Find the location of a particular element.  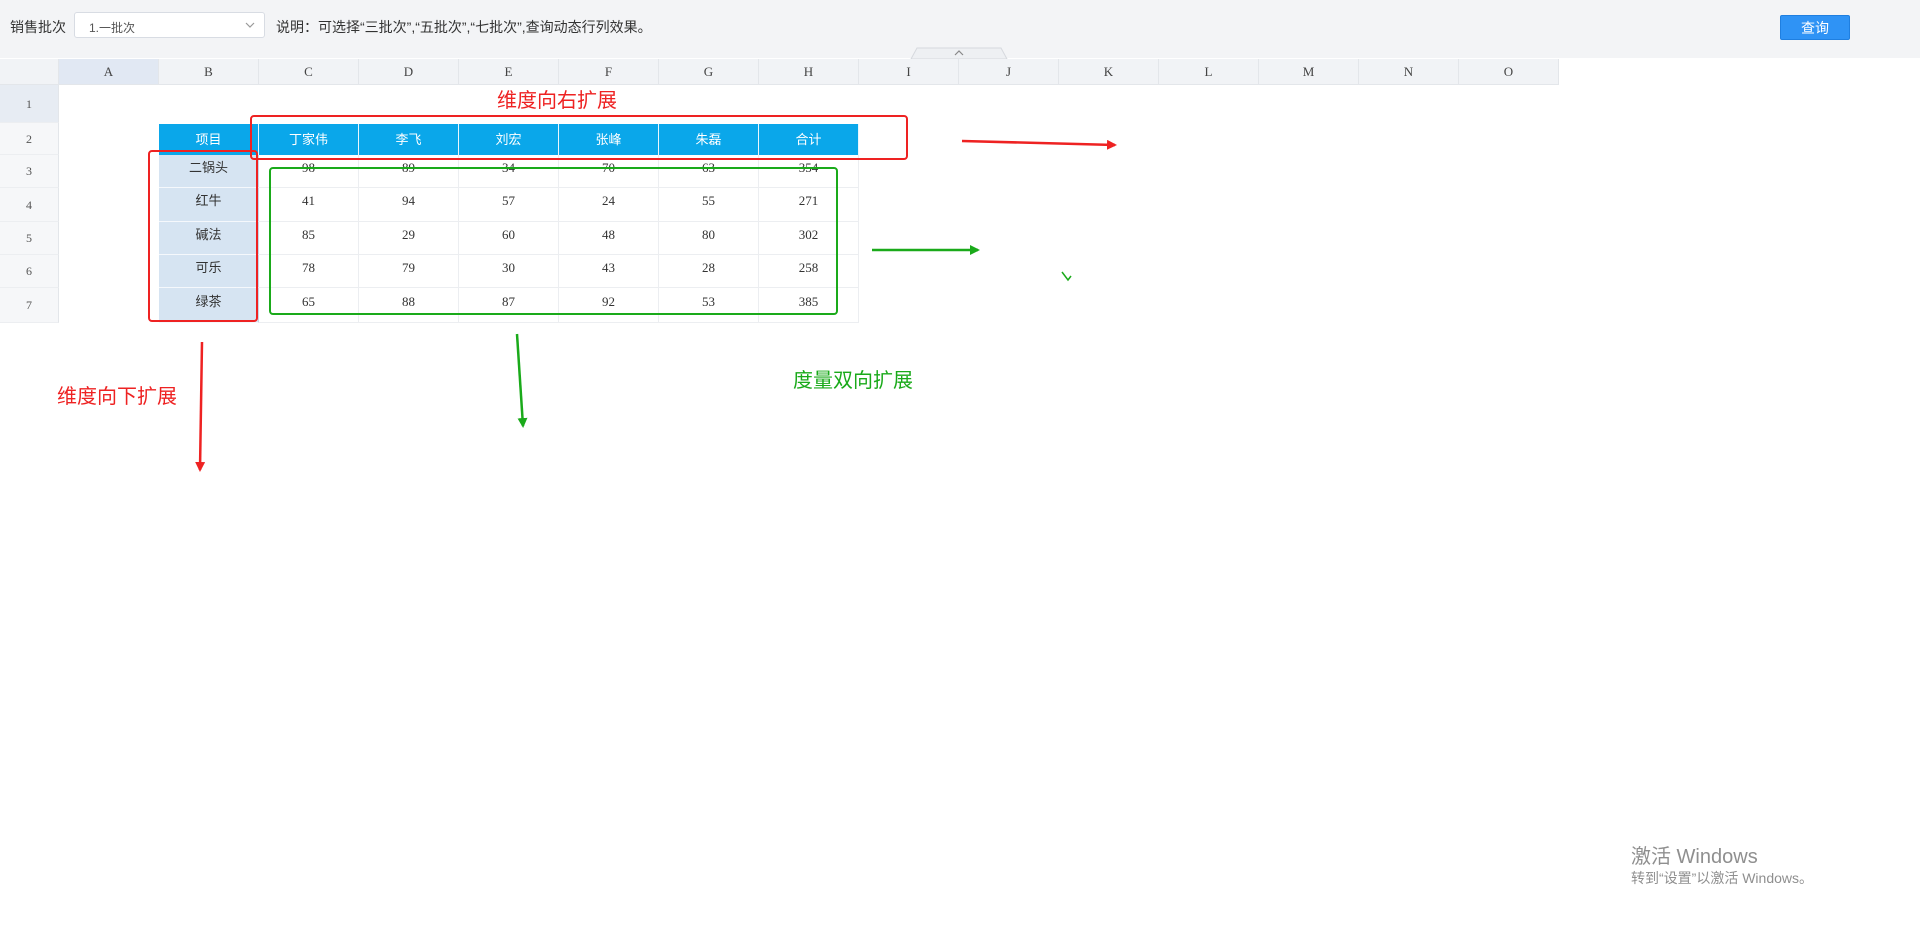

dimension-expand-box is located at coordinates (203, 236).